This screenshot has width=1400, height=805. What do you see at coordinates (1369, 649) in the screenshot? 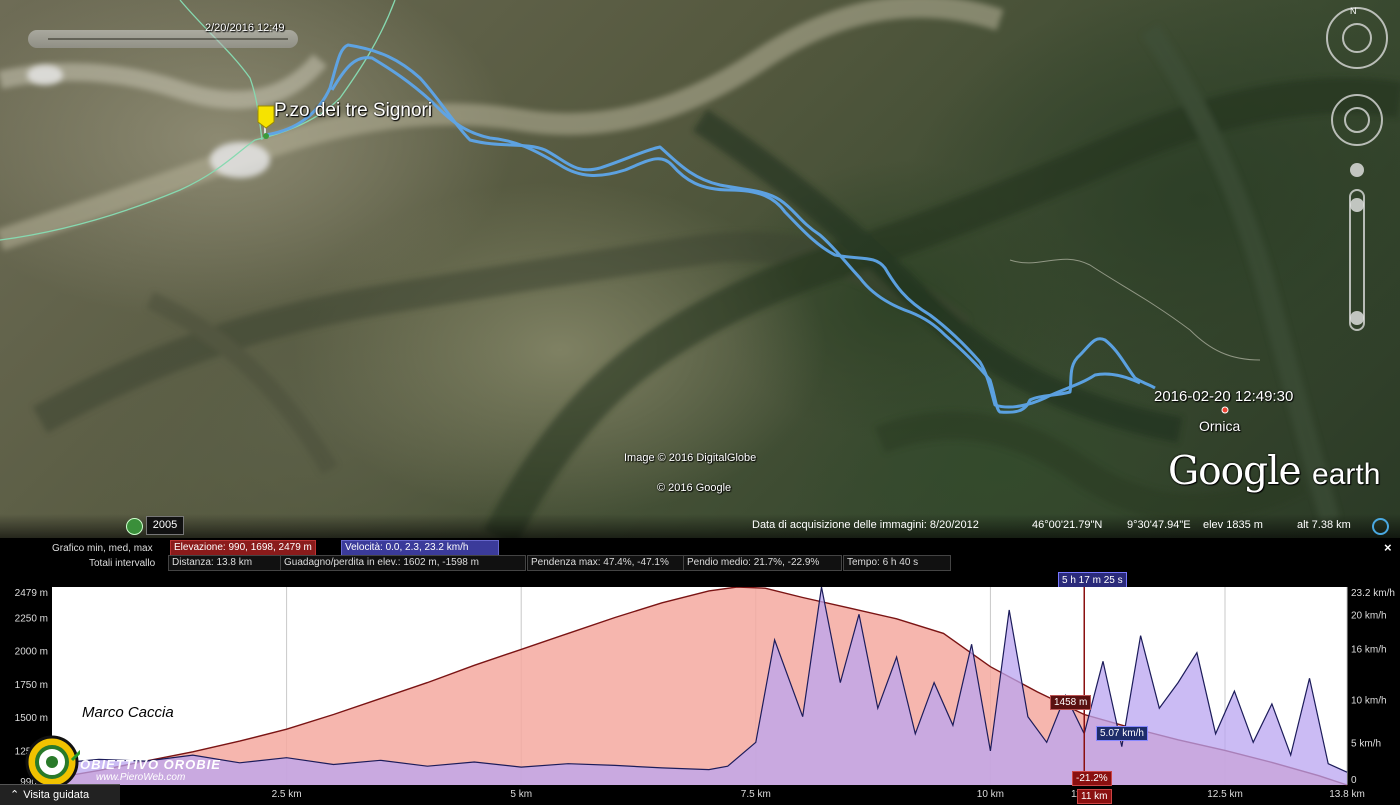
I see `y-right-tick-label: 16 km/h` at bounding box center [1369, 649].